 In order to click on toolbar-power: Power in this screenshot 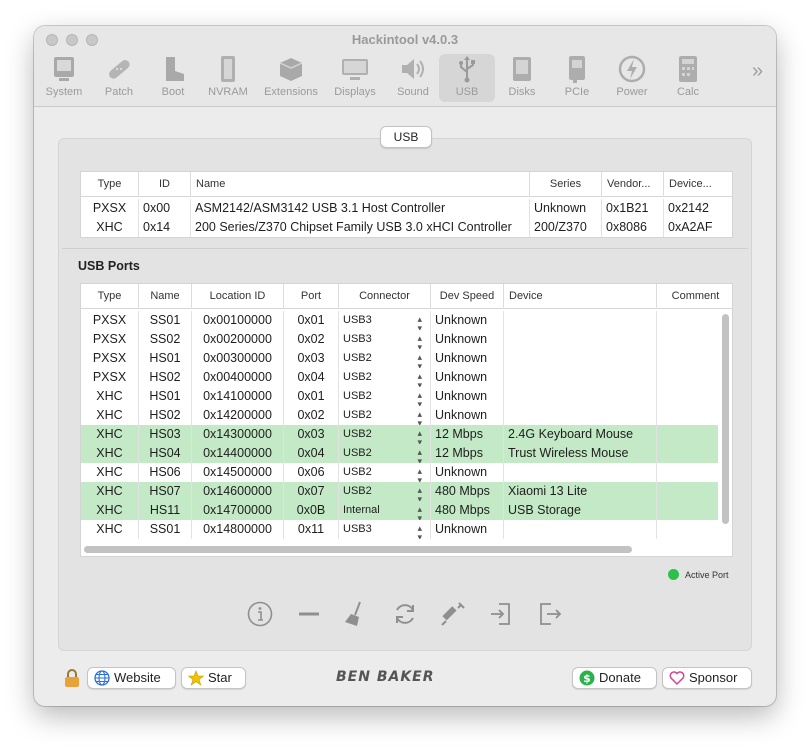, I will do `click(632, 78)`.